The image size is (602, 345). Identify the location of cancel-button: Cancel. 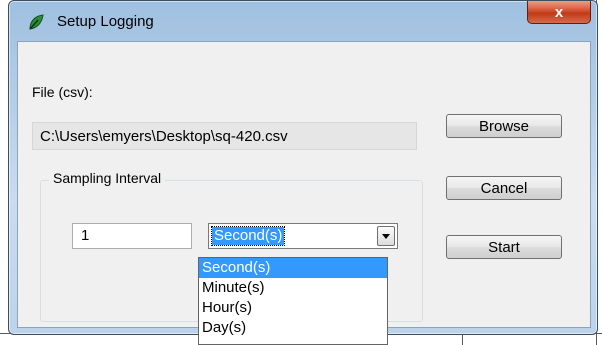
(504, 188).